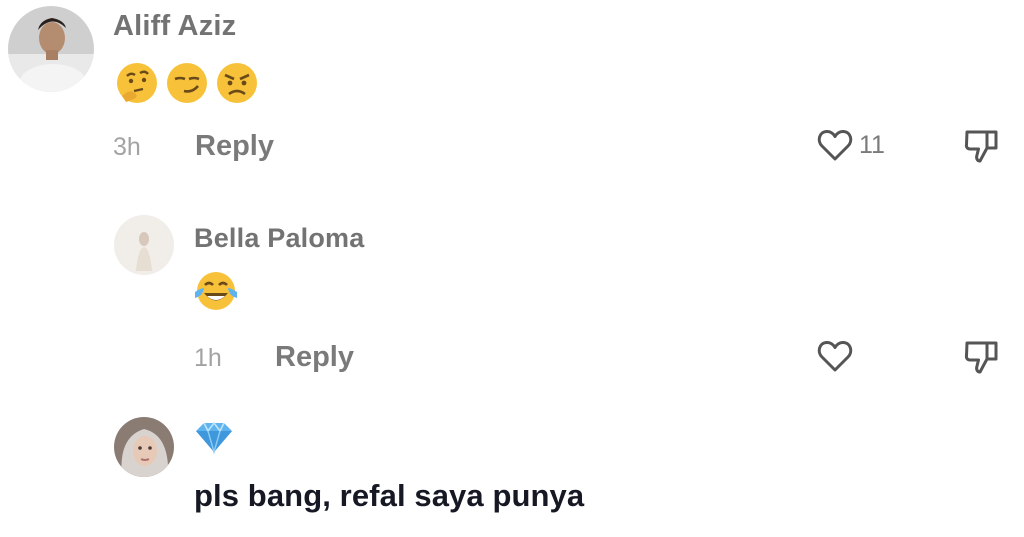 Image resolution: width=1024 pixels, height=537 pixels. I want to click on gem-stone-icon, so click(214, 438).